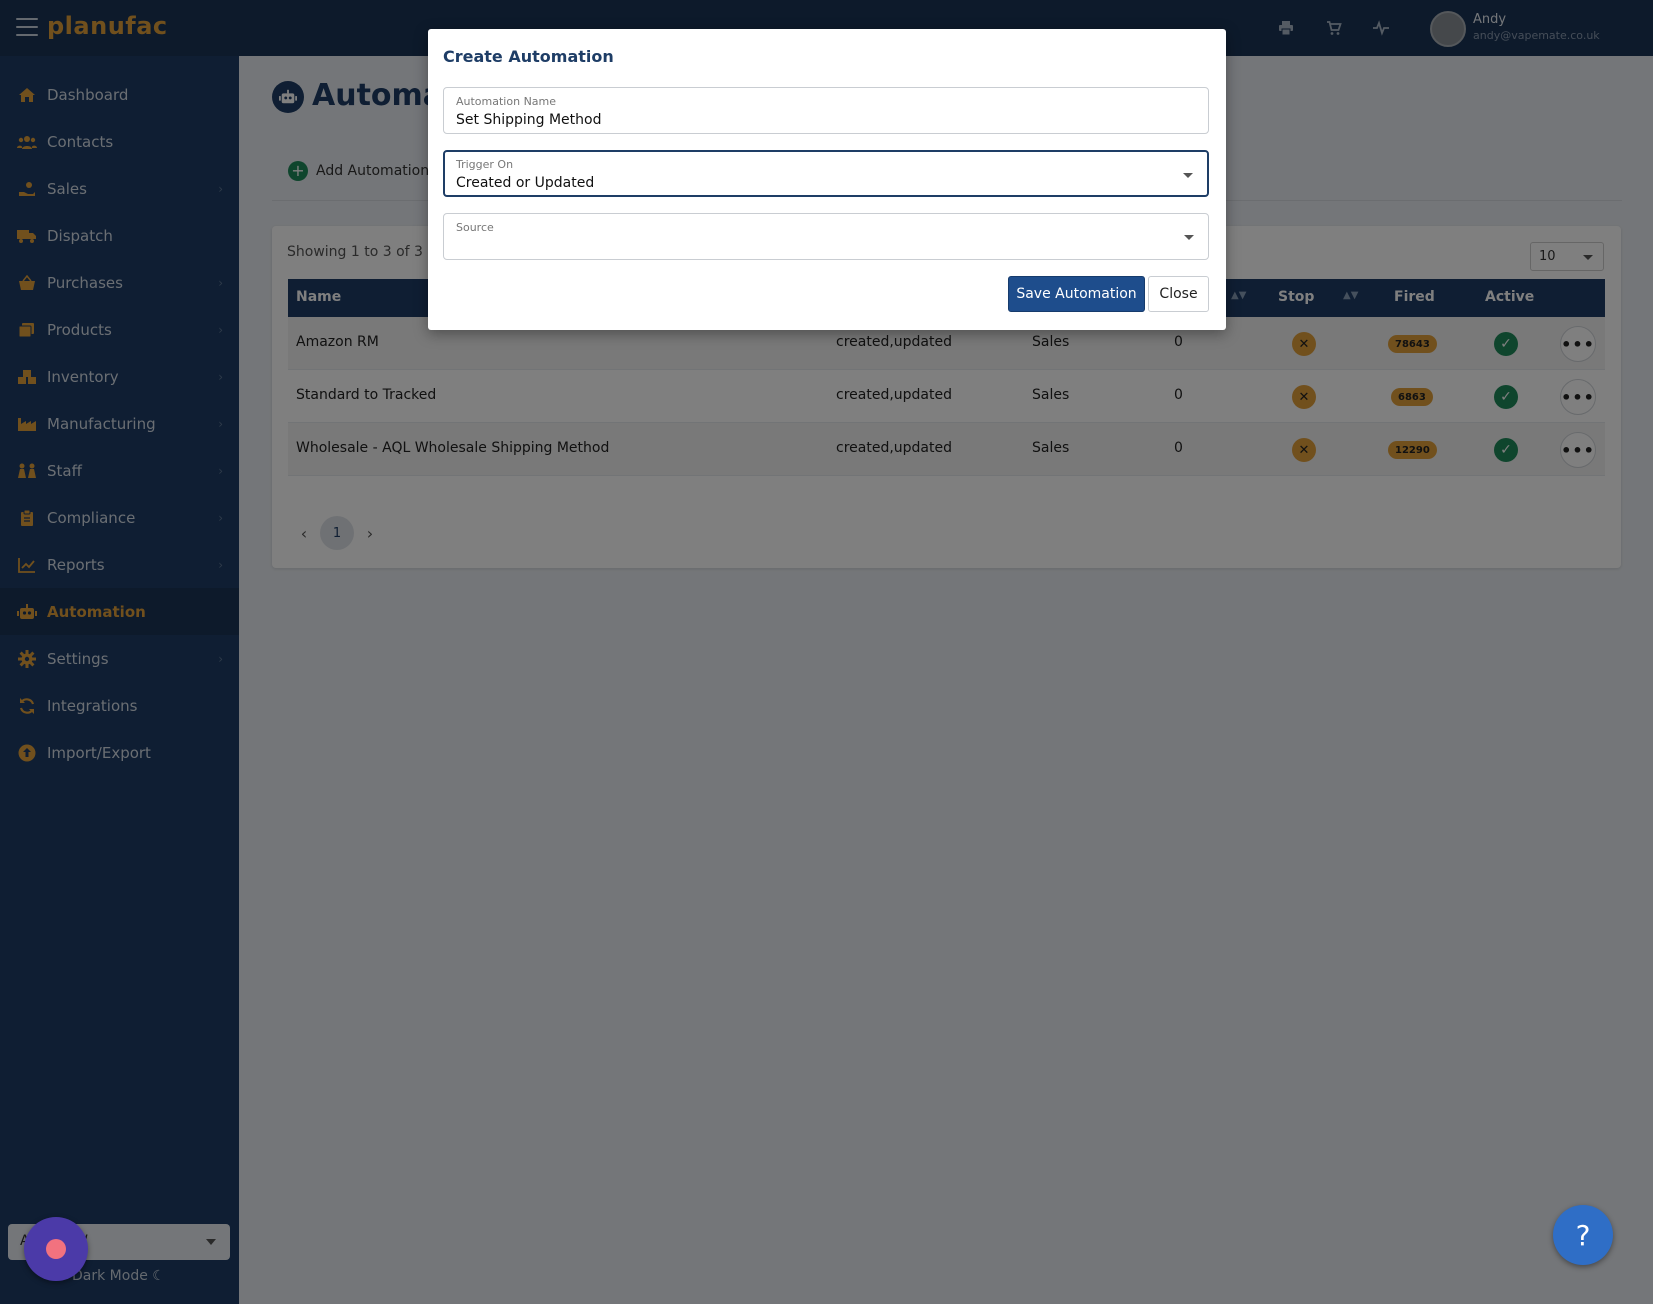  What do you see at coordinates (528, 120) in the screenshot?
I see `automation-name-input: Set Shipping Method` at bounding box center [528, 120].